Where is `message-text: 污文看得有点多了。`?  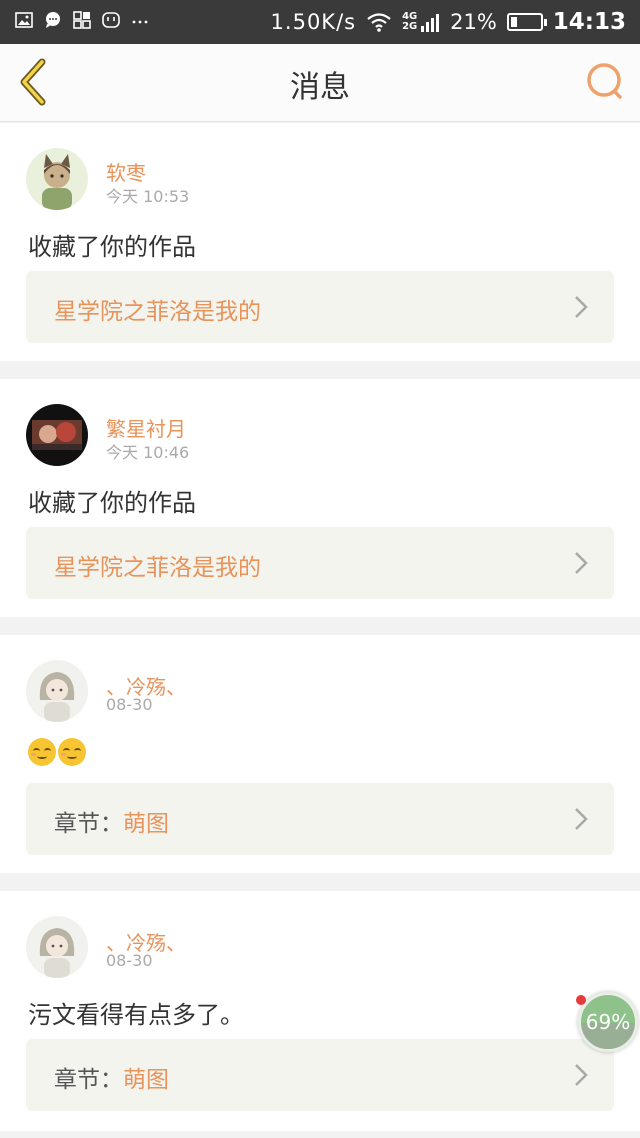 message-text: 污文看得有点多了。 is located at coordinates (136, 1015).